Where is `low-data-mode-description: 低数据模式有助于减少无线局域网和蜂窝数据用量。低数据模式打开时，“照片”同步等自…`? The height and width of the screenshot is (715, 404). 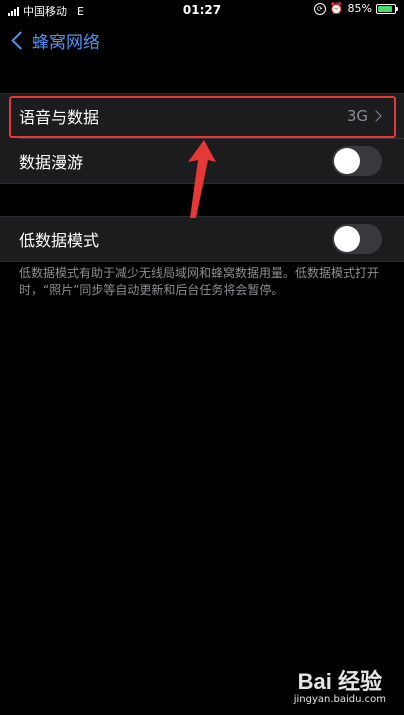
low-data-mode-description: 低数据模式有助于减少无线局域网和蜂窝数据用量。低数据模式打开时，“照片”同步等自… is located at coordinates (199, 281).